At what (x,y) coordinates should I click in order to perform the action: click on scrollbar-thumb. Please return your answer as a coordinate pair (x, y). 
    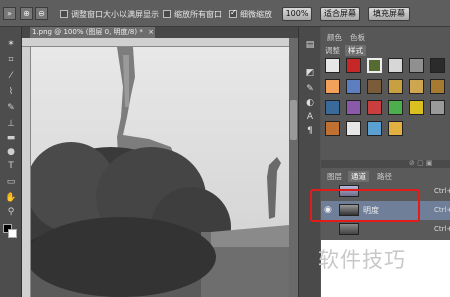
    Looking at the image, I should click on (293, 120).